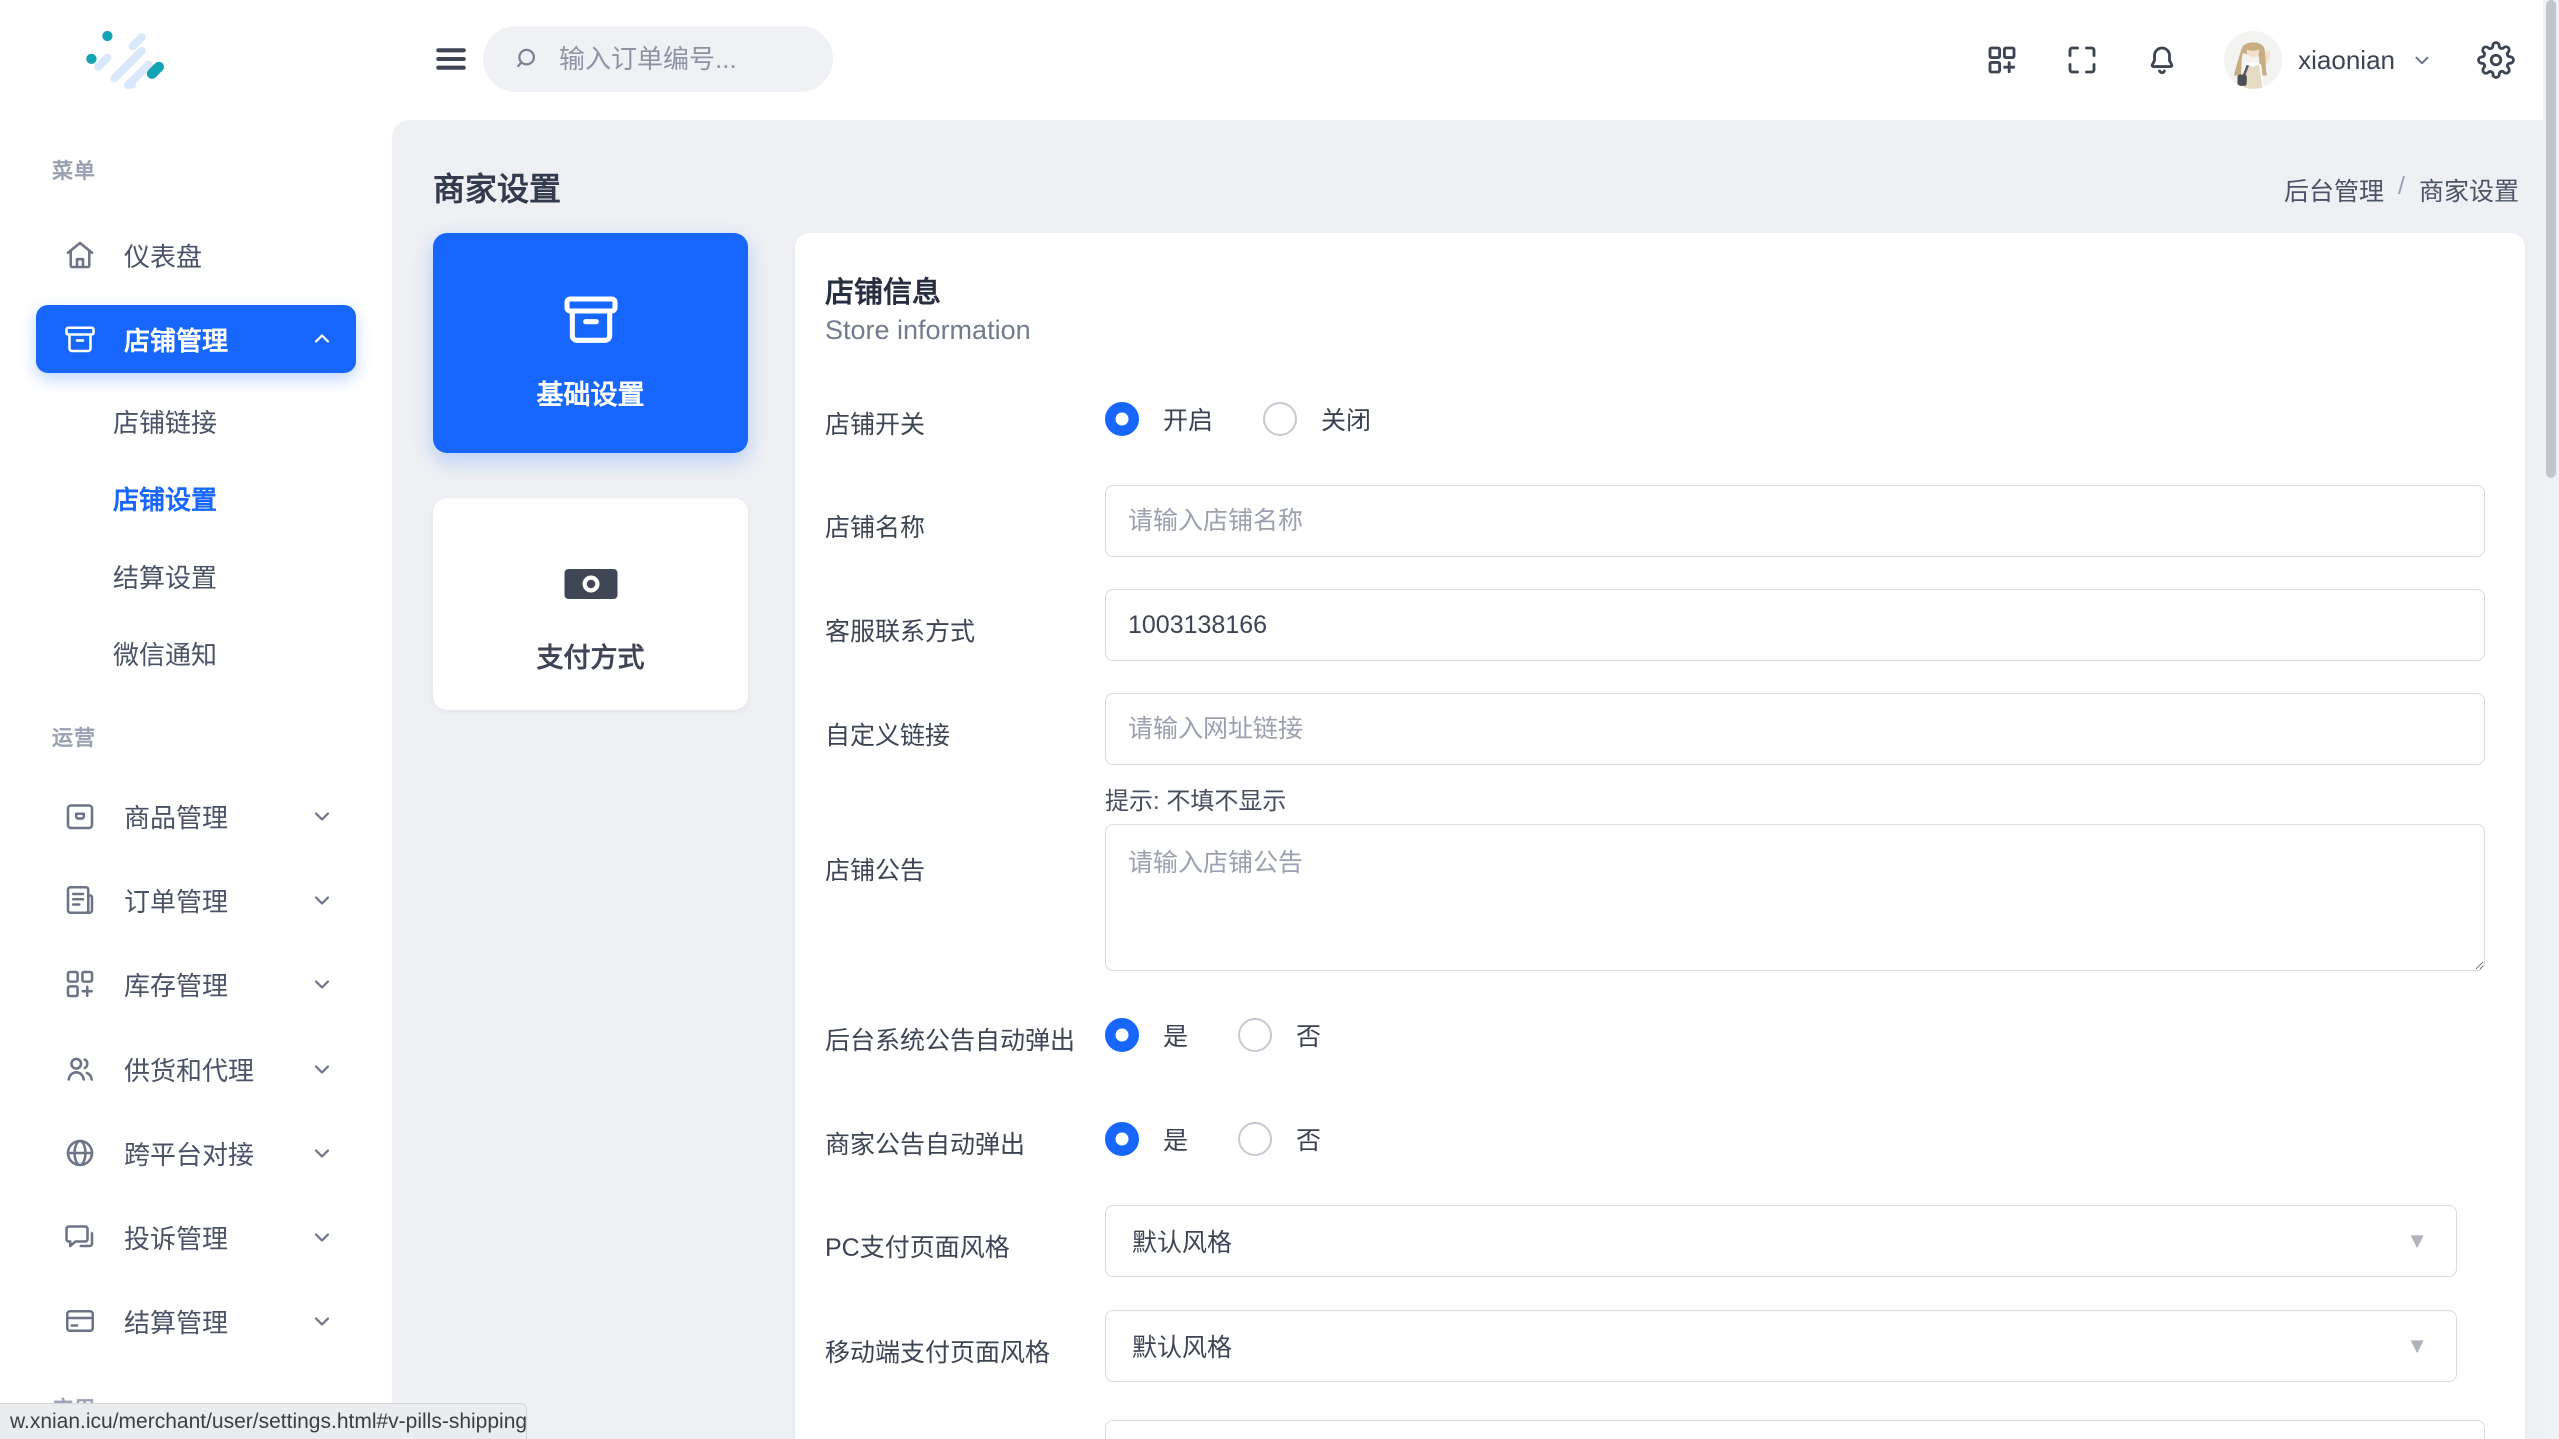 The width and height of the screenshot is (2559, 1439). Describe the element at coordinates (1280, 419) in the screenshot. I see `radio-store-off` at that location.